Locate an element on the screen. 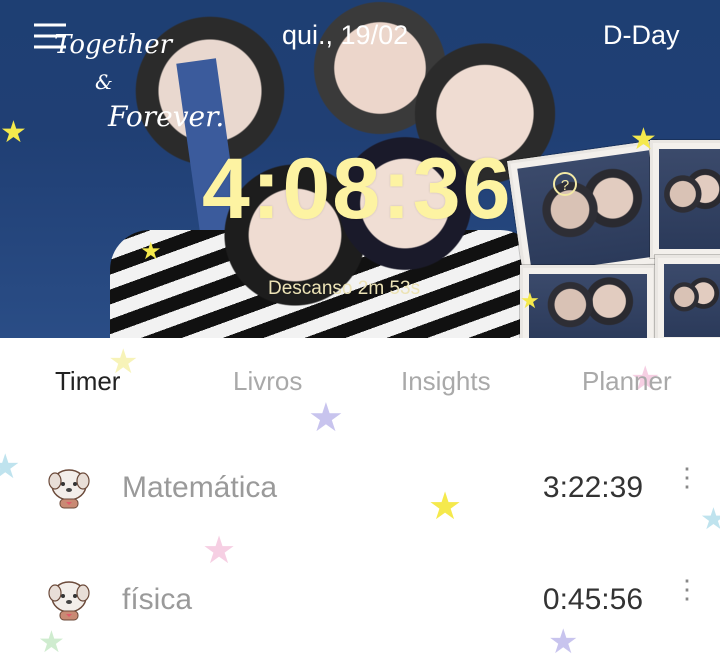 The image size is (720, 661). timer-display: 4:08:36 is located at coordinates (357, 189).